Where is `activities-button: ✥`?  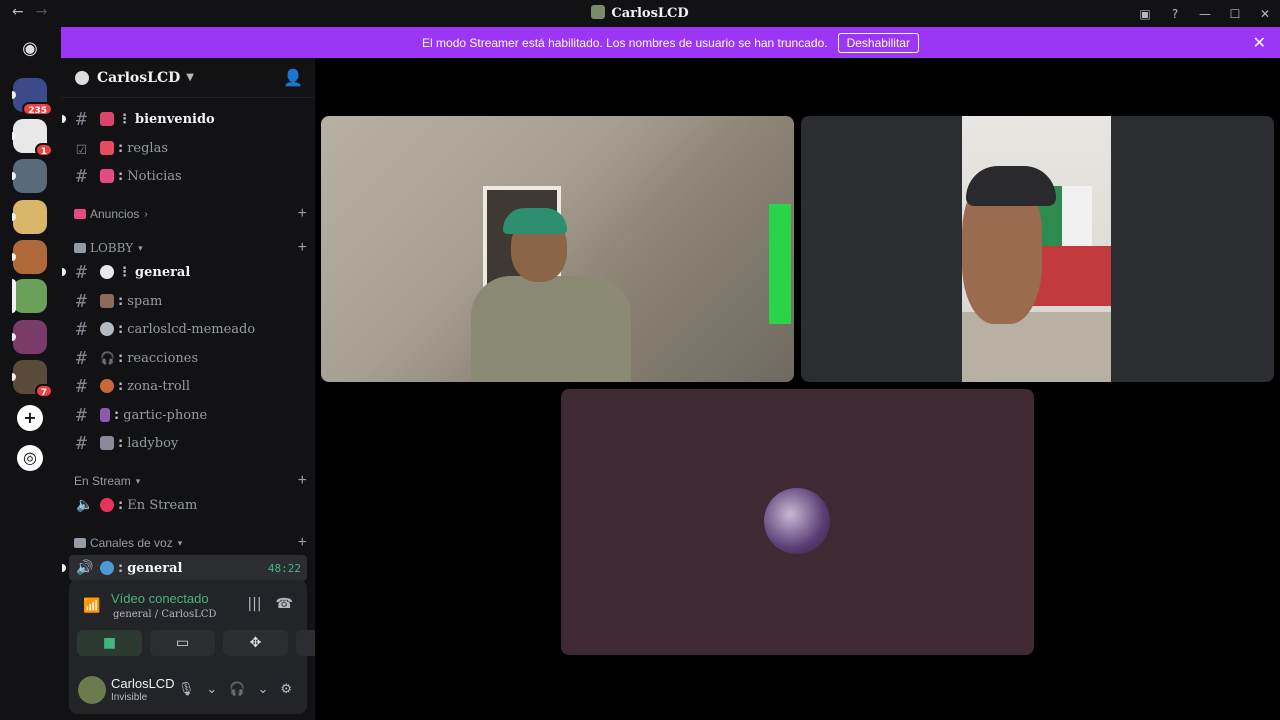
activities-button: ✥ is located at coordinates (255, 643).